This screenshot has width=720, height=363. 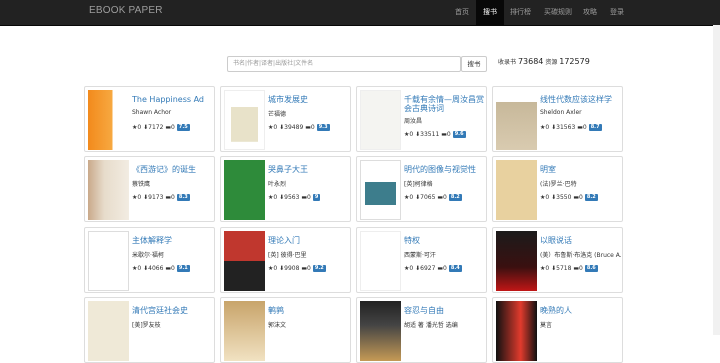 I want to click on book-meta: ★0 ⬇33511 ▬0 9.6, so click(x=435, y=134).